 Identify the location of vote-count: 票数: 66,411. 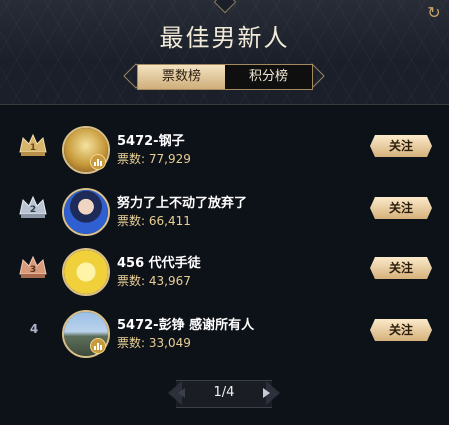
(154, 221).